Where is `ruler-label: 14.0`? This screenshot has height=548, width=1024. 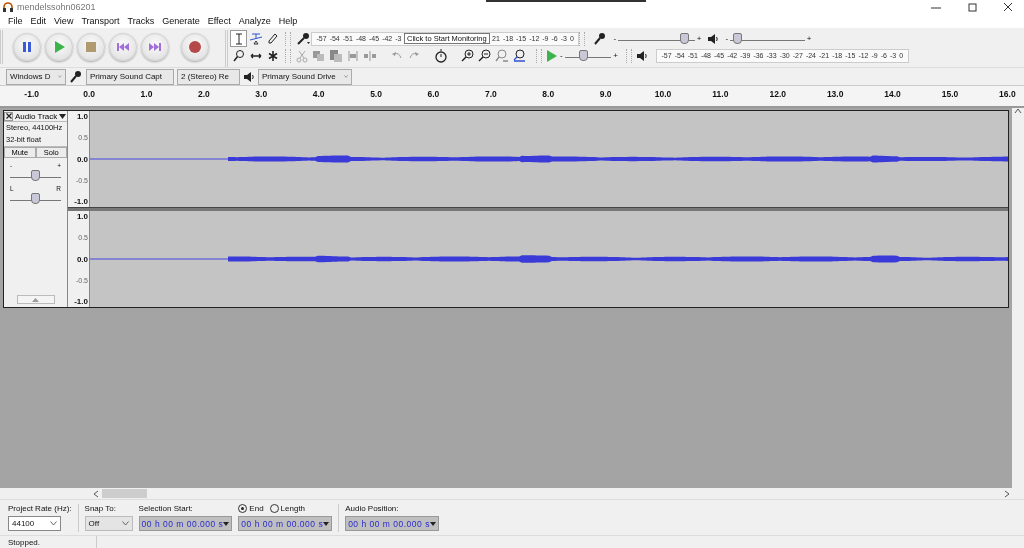 ruler-label: 14.0 is located at coordinates (892, 94).